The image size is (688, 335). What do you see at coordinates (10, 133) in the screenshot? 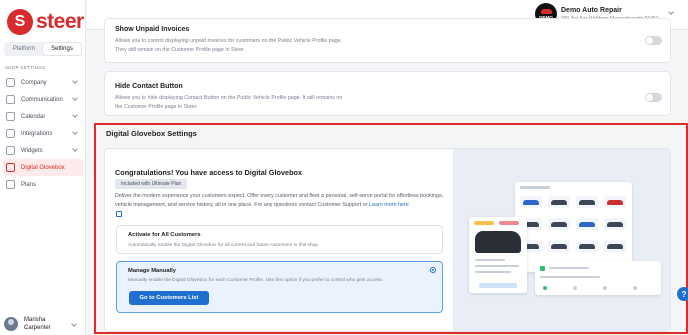
I see `integrations-icon` at bounding box center [10, 133].